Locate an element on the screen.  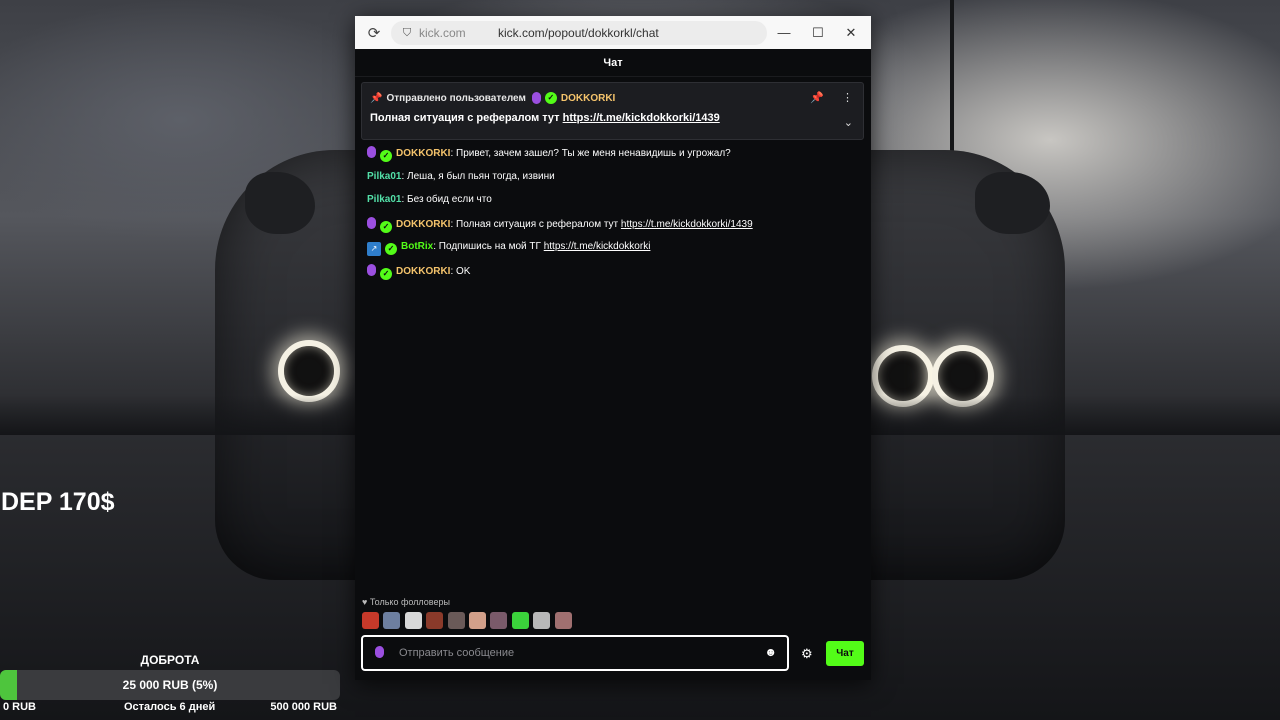
site-info-icon: ⛉ is located at coordinates (407, 33).